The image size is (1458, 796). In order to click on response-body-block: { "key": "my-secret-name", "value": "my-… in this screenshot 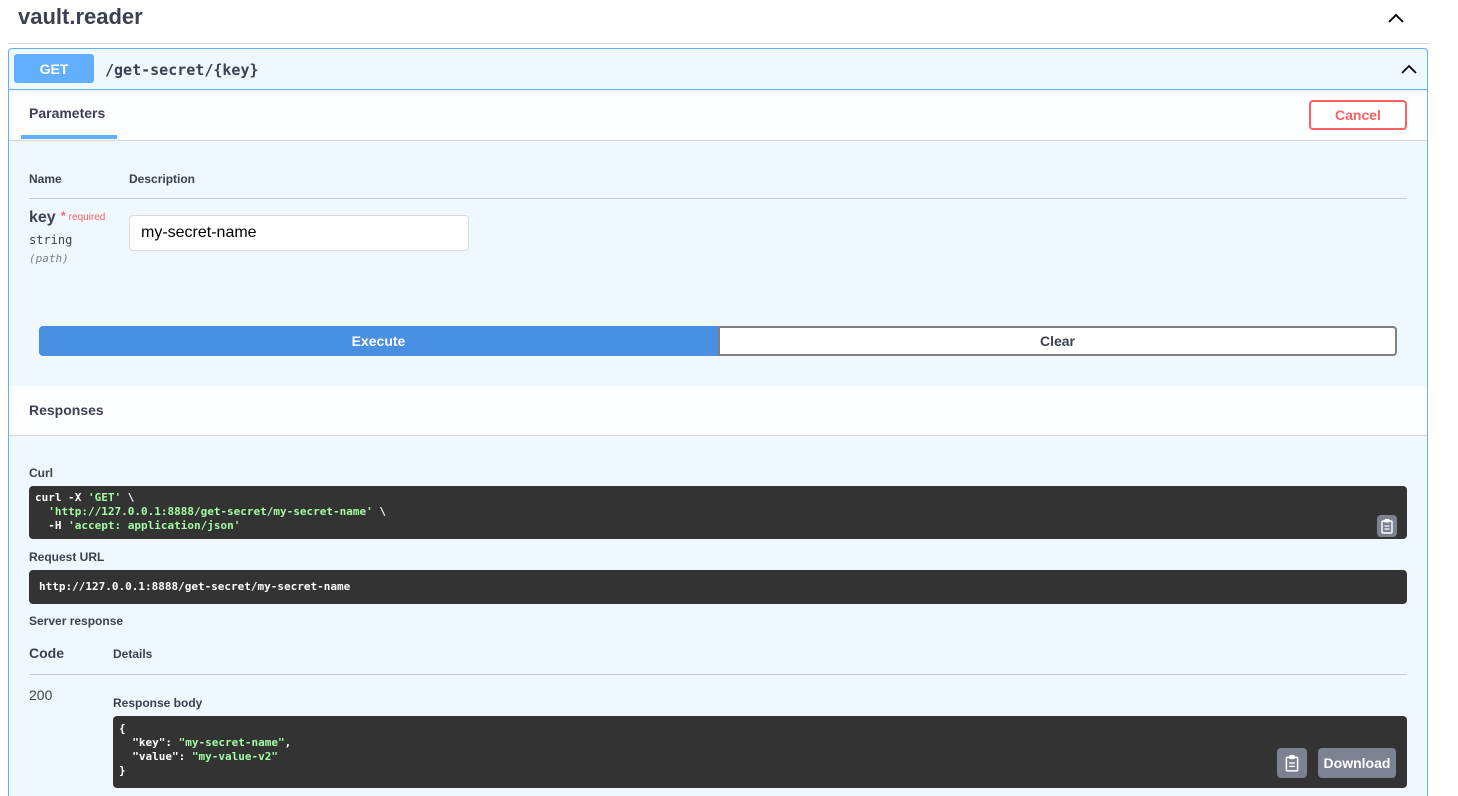, I will do `click(760, 752)`.